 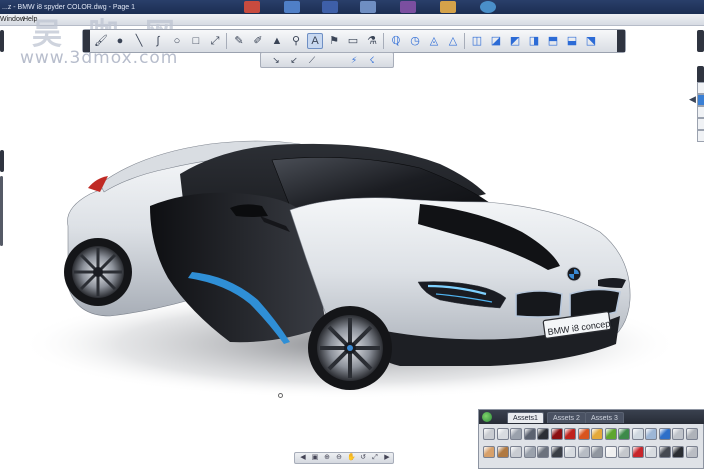 I want to click on view-control-button: ⤢, so click(x=375, y=458).